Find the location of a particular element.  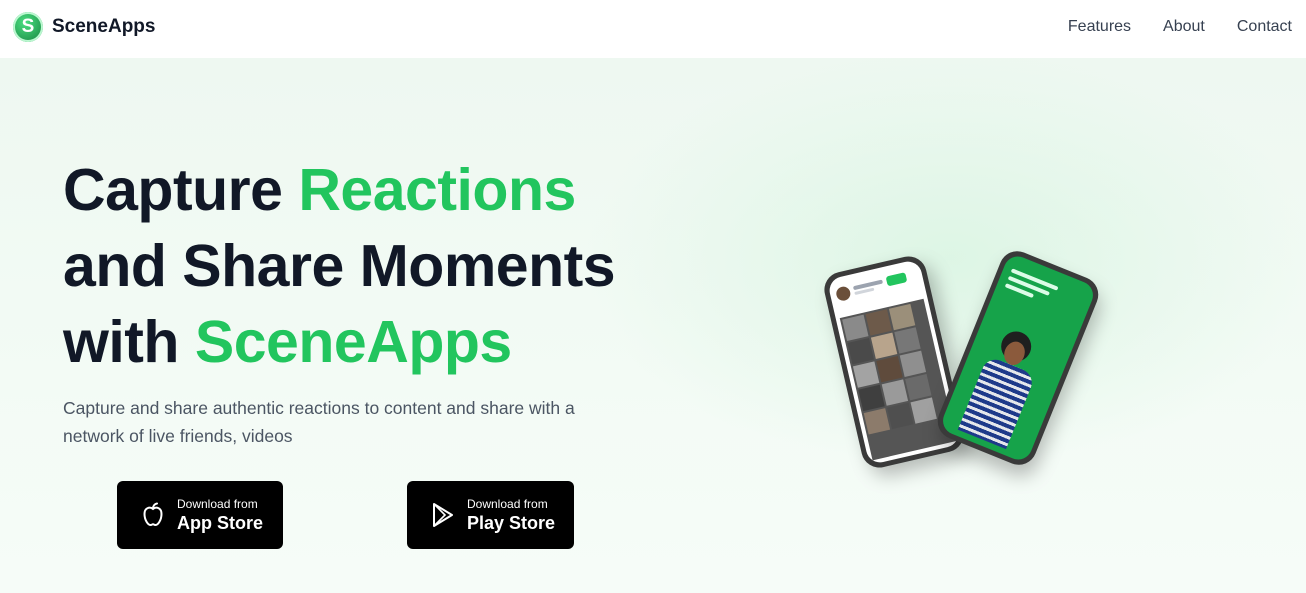

brand-name: SceneApps is located at coordinates (104, 26).